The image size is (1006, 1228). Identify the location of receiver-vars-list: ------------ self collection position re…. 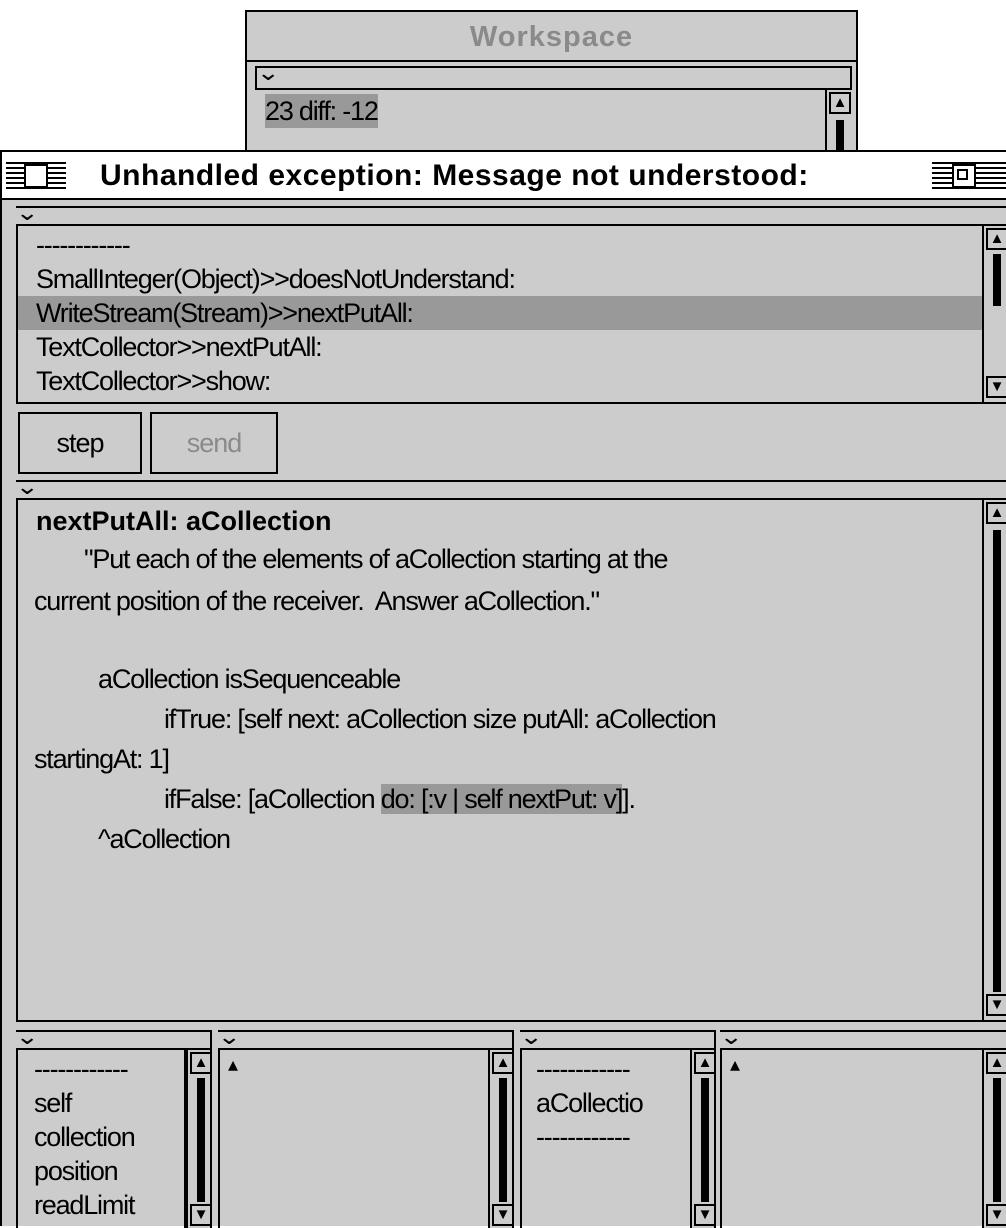
(101, 1139).